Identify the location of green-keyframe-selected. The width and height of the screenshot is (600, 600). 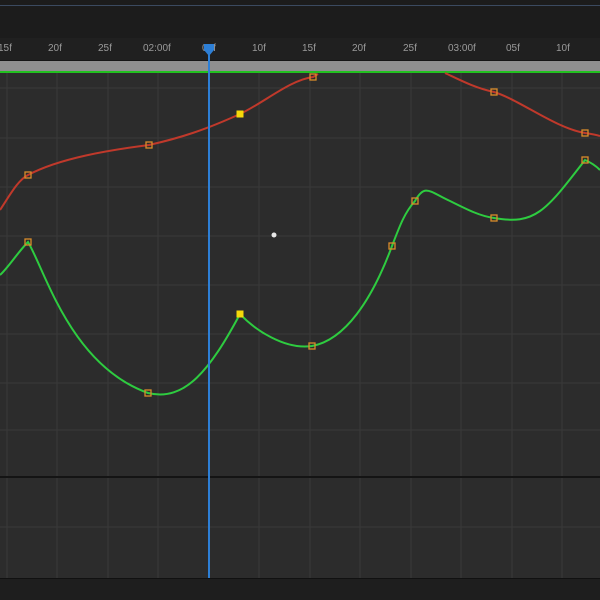
(240, 314).